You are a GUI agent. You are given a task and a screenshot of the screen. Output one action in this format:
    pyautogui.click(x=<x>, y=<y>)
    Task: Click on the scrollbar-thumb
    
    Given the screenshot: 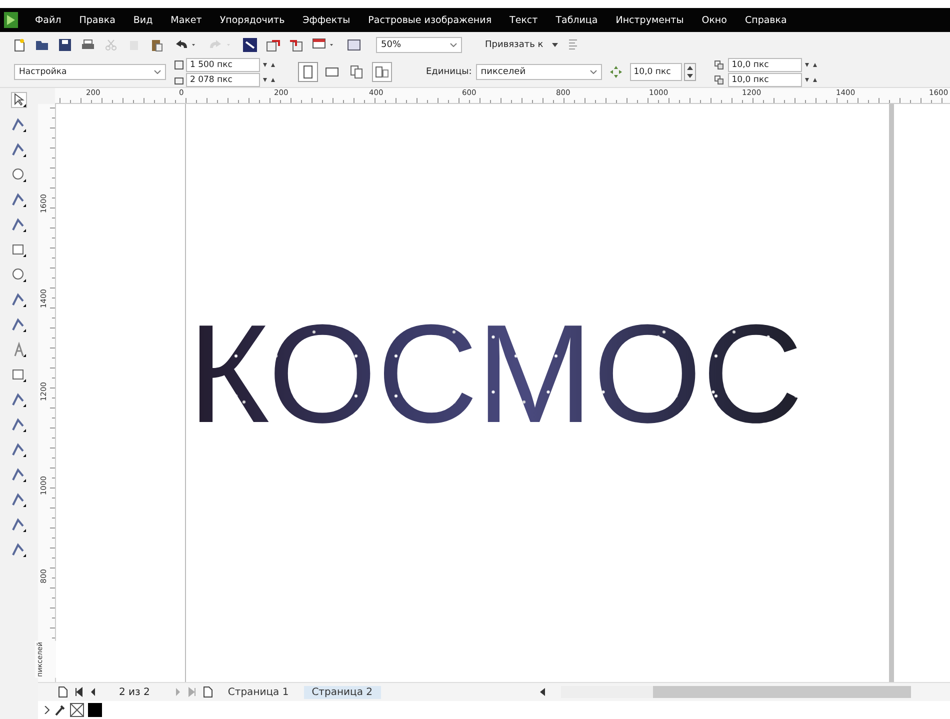 What is the action you would take?
    pyautogui.click(x=781, y=692)
    